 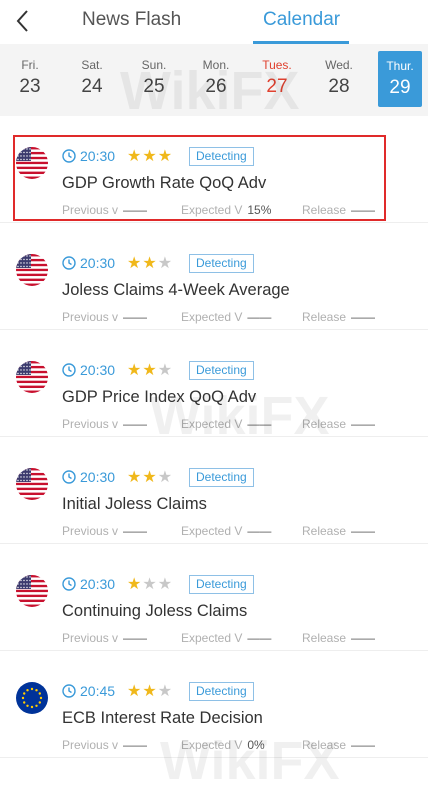 I want to click on day-of-week: Thur., so click(x=400, y=66).